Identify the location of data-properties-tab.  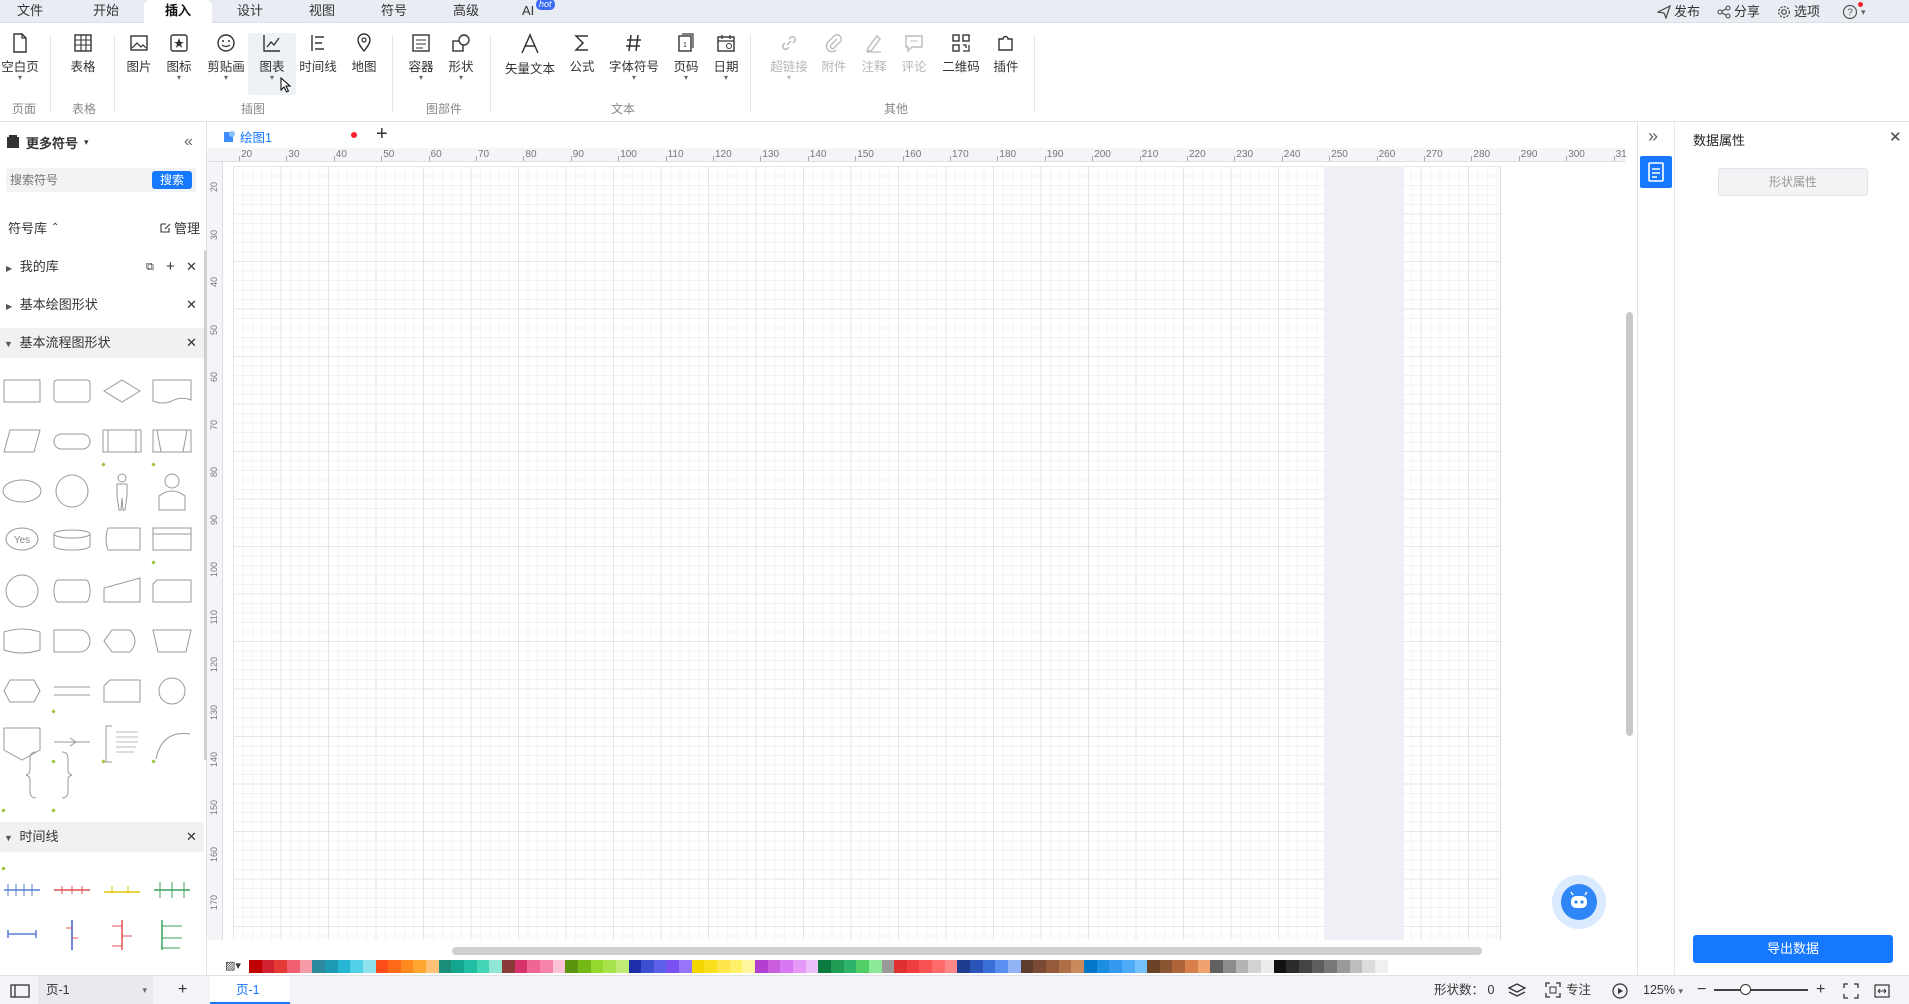
(1656, 172).